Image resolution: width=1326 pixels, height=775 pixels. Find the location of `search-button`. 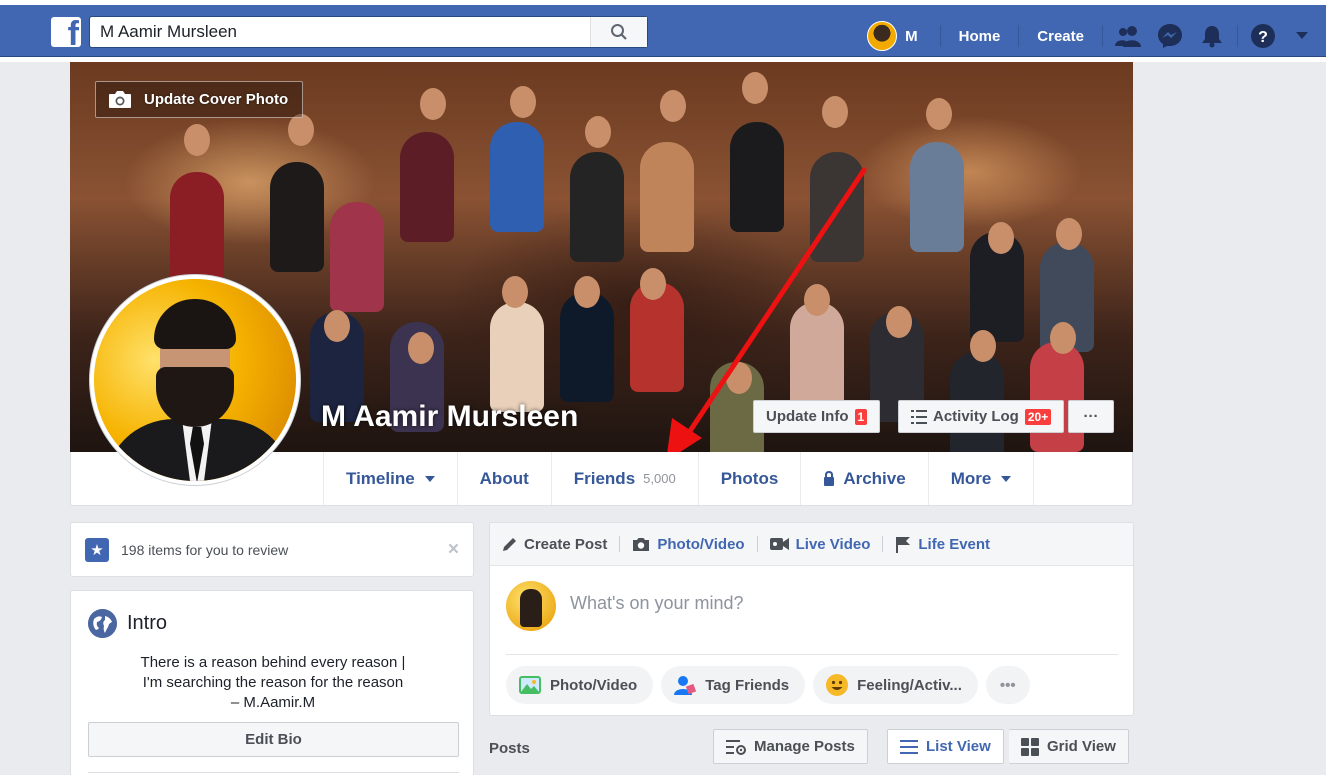

search-button is located at coordinates (618, 32).